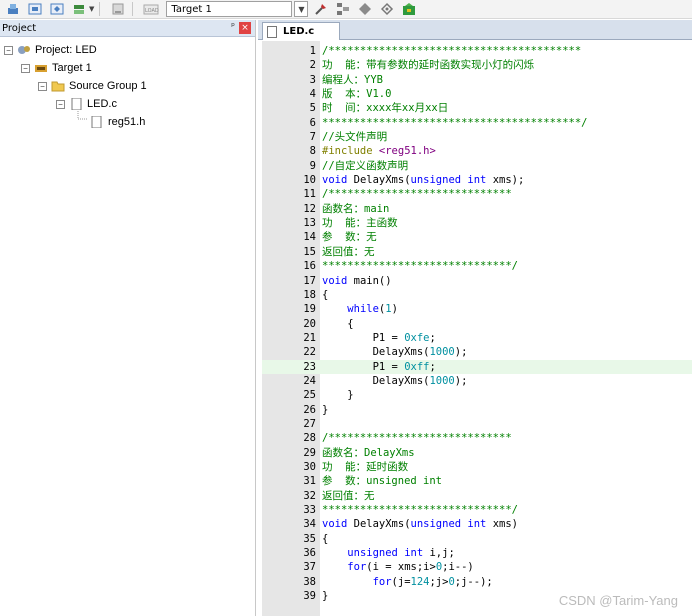  Describe the element at coordinates (477, 553) in the screenshot. I see `code-line: 36 unsigned int i,j;` at that location.